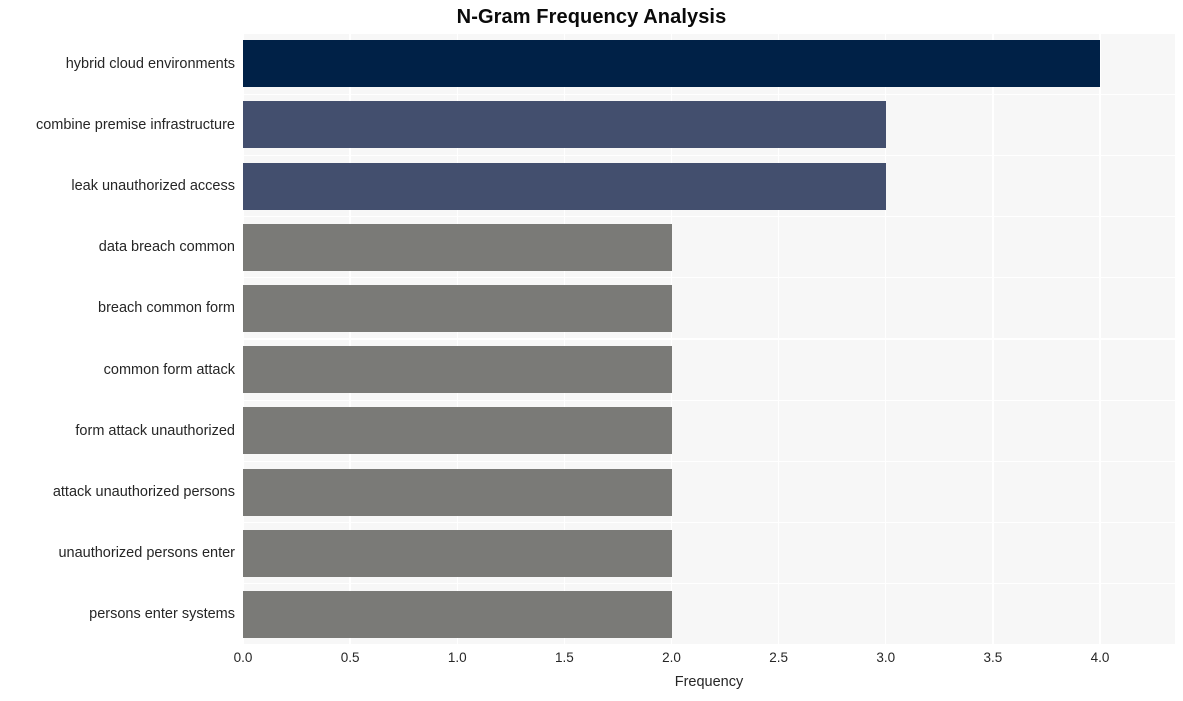 The height and width of the screenshot is (701, 1183). What do you see at coordinates (155, 430) in the screenshot?
I see `y-axis-tick-label: form attack unauthorized` at bounding box center [155, 430].